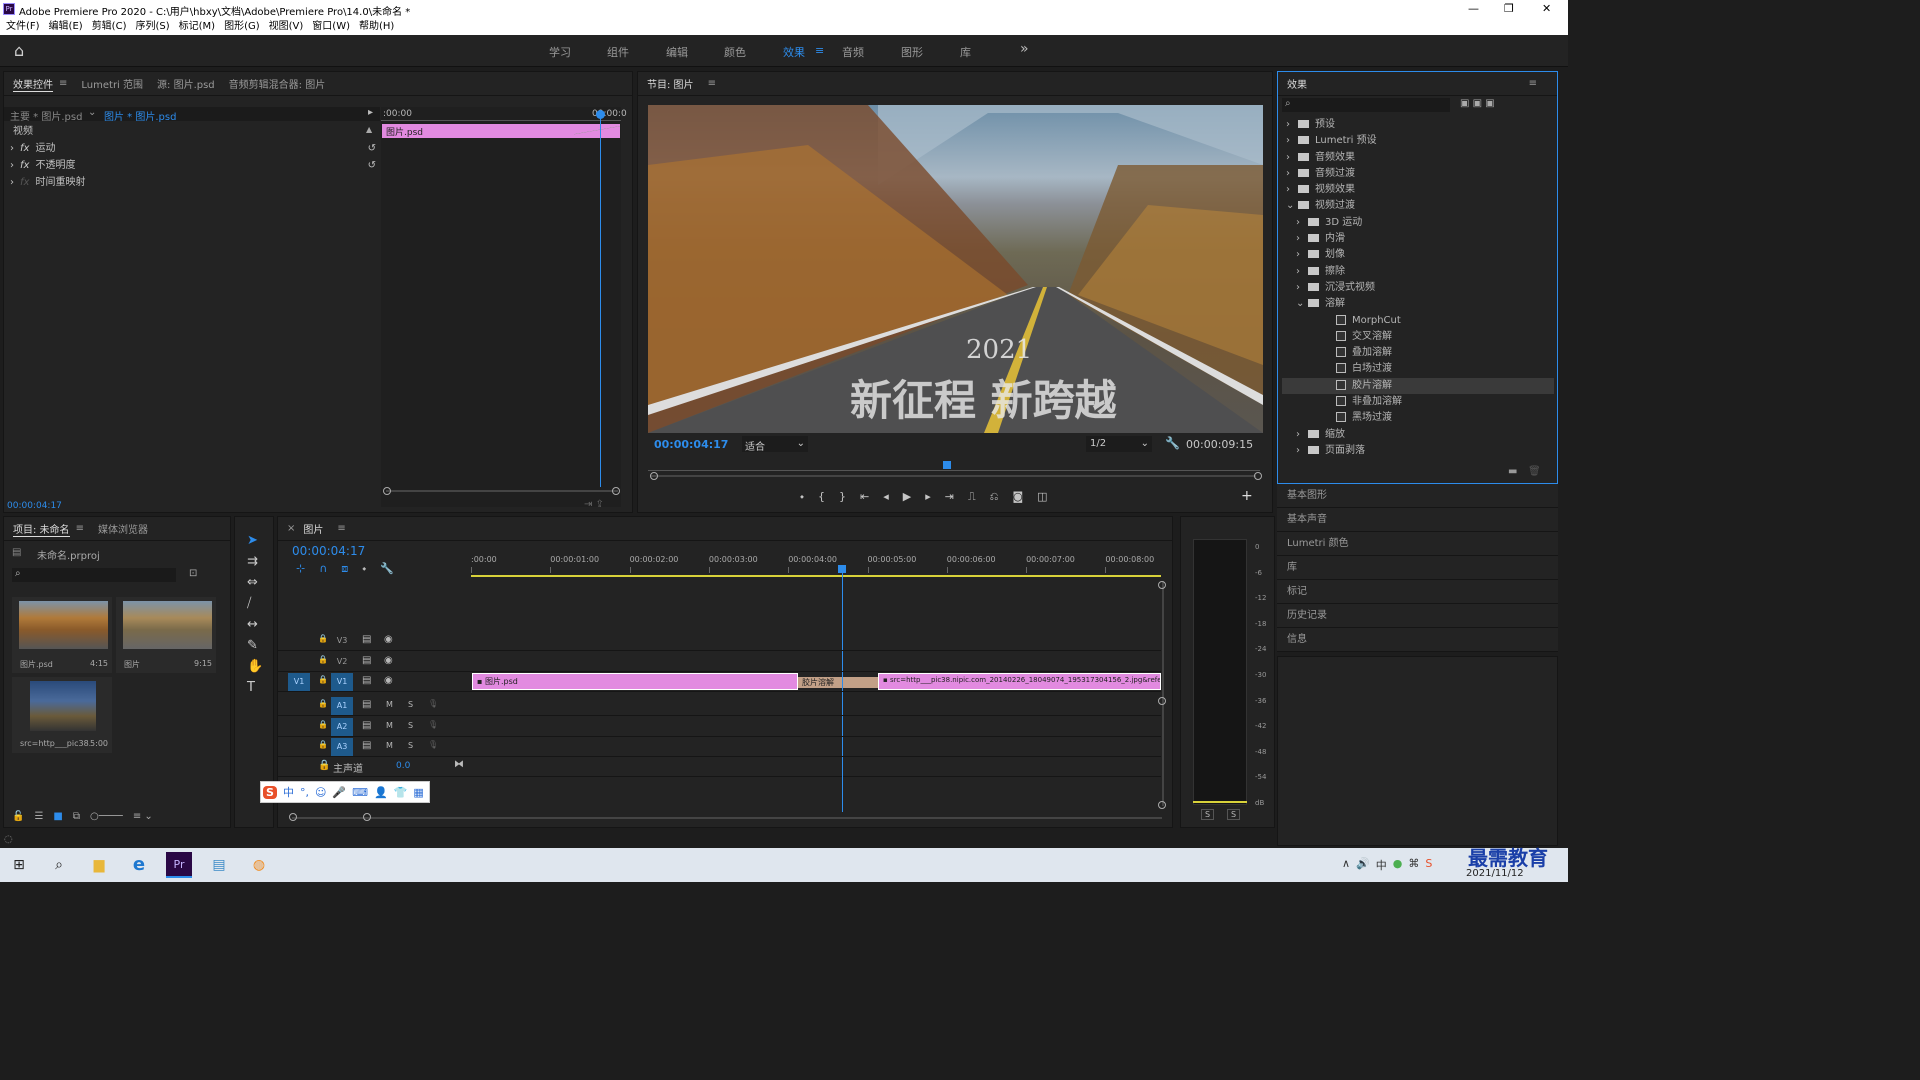 This screenshot has height=1080, width=1920. What do you see at coordinates (139, 865) in the screenshot?
I see `edge-icon: e` at bounding box center [139, 865].